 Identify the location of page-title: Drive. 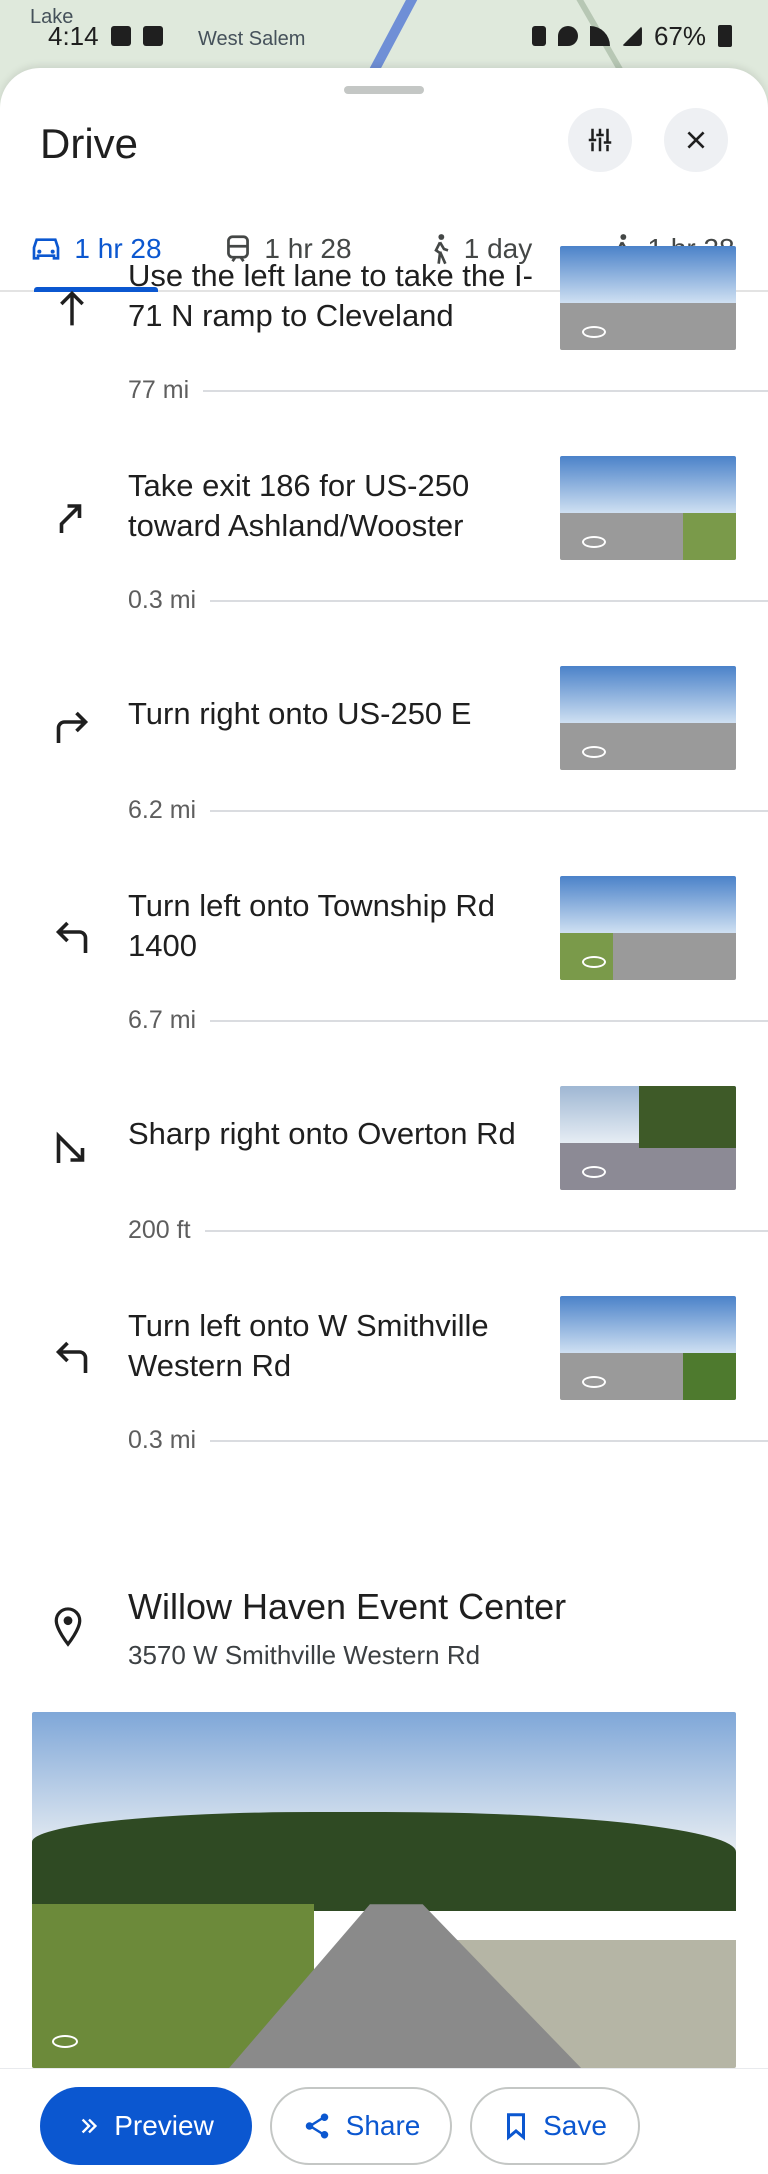
(89, 143).